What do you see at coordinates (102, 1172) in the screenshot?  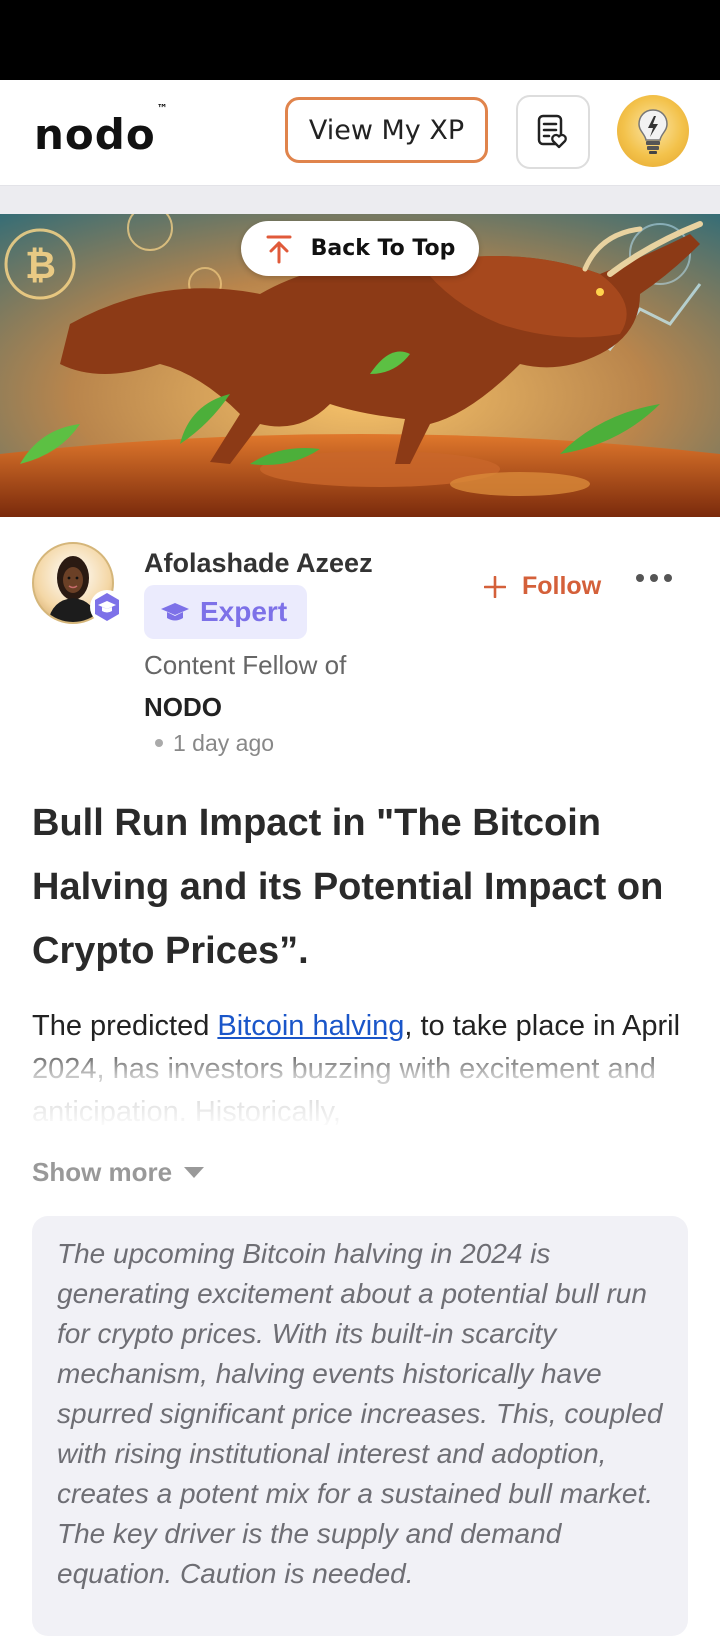 I see `show-more-label: Show more` at bounding box center [102, 1172].